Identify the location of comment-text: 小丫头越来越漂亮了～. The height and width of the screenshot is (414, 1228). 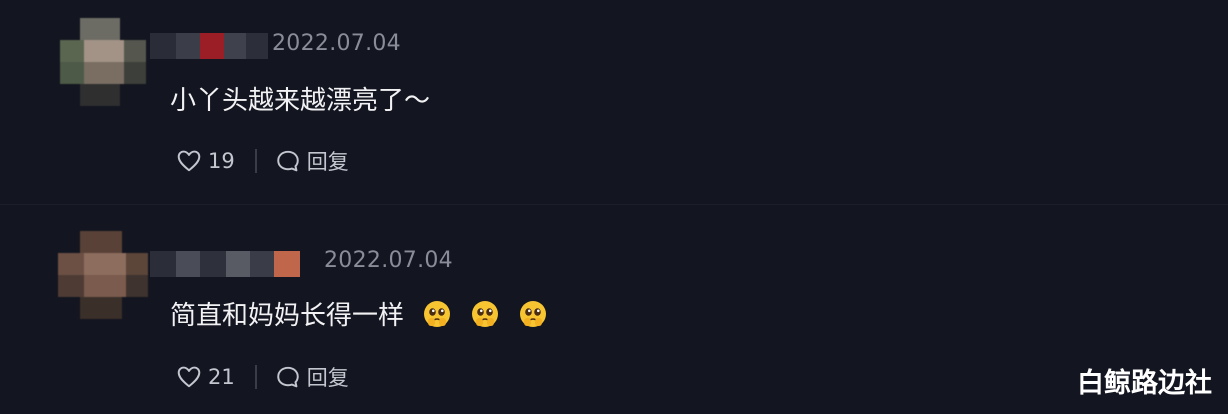
(300, 98).